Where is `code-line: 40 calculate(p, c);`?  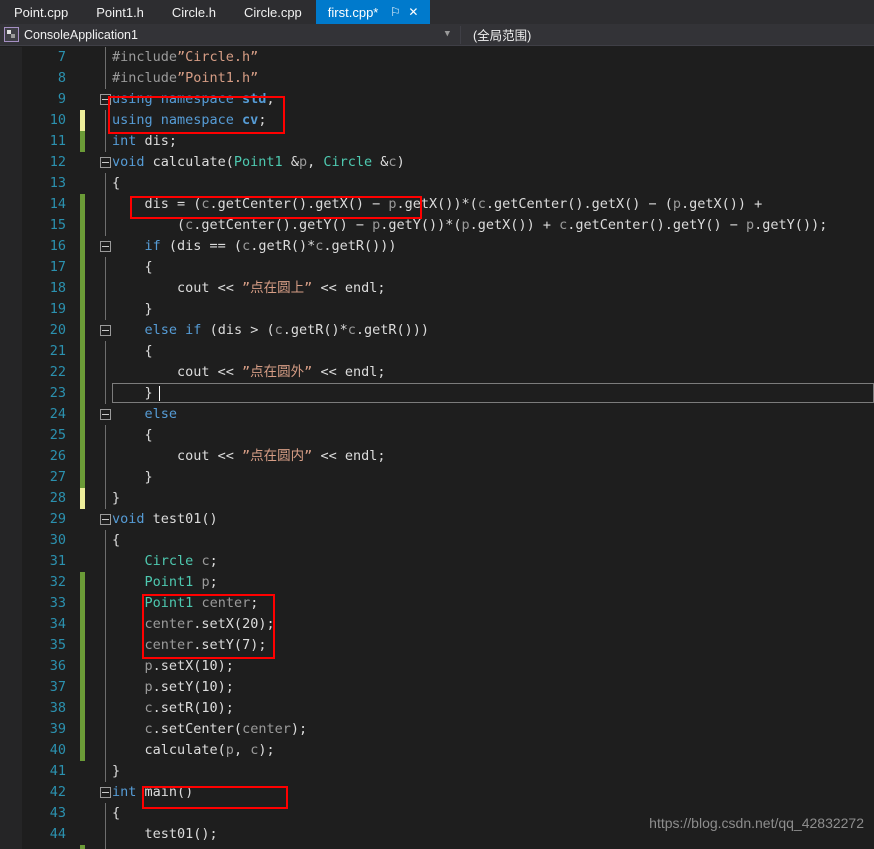
code-line: 40 calculate(p, c); is located at coordinates (437, 750).